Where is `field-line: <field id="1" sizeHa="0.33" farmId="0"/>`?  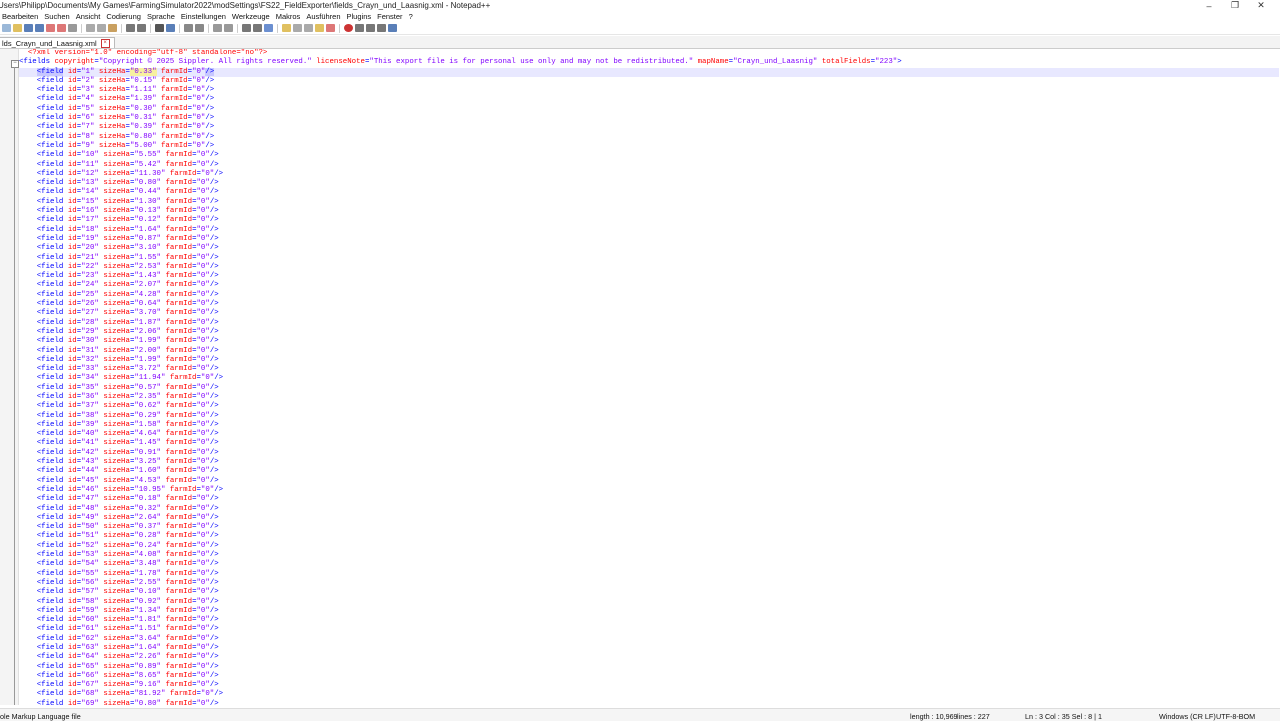 field-line: <field id="1" sizeHa="0.33" farmId="0"/> is located at coordinates (649, 72).